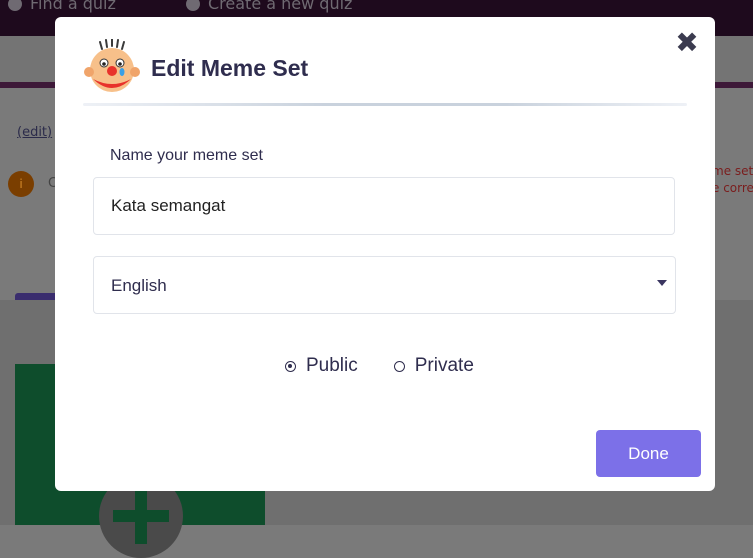  I want to click on header-divider, so click(385, 104).